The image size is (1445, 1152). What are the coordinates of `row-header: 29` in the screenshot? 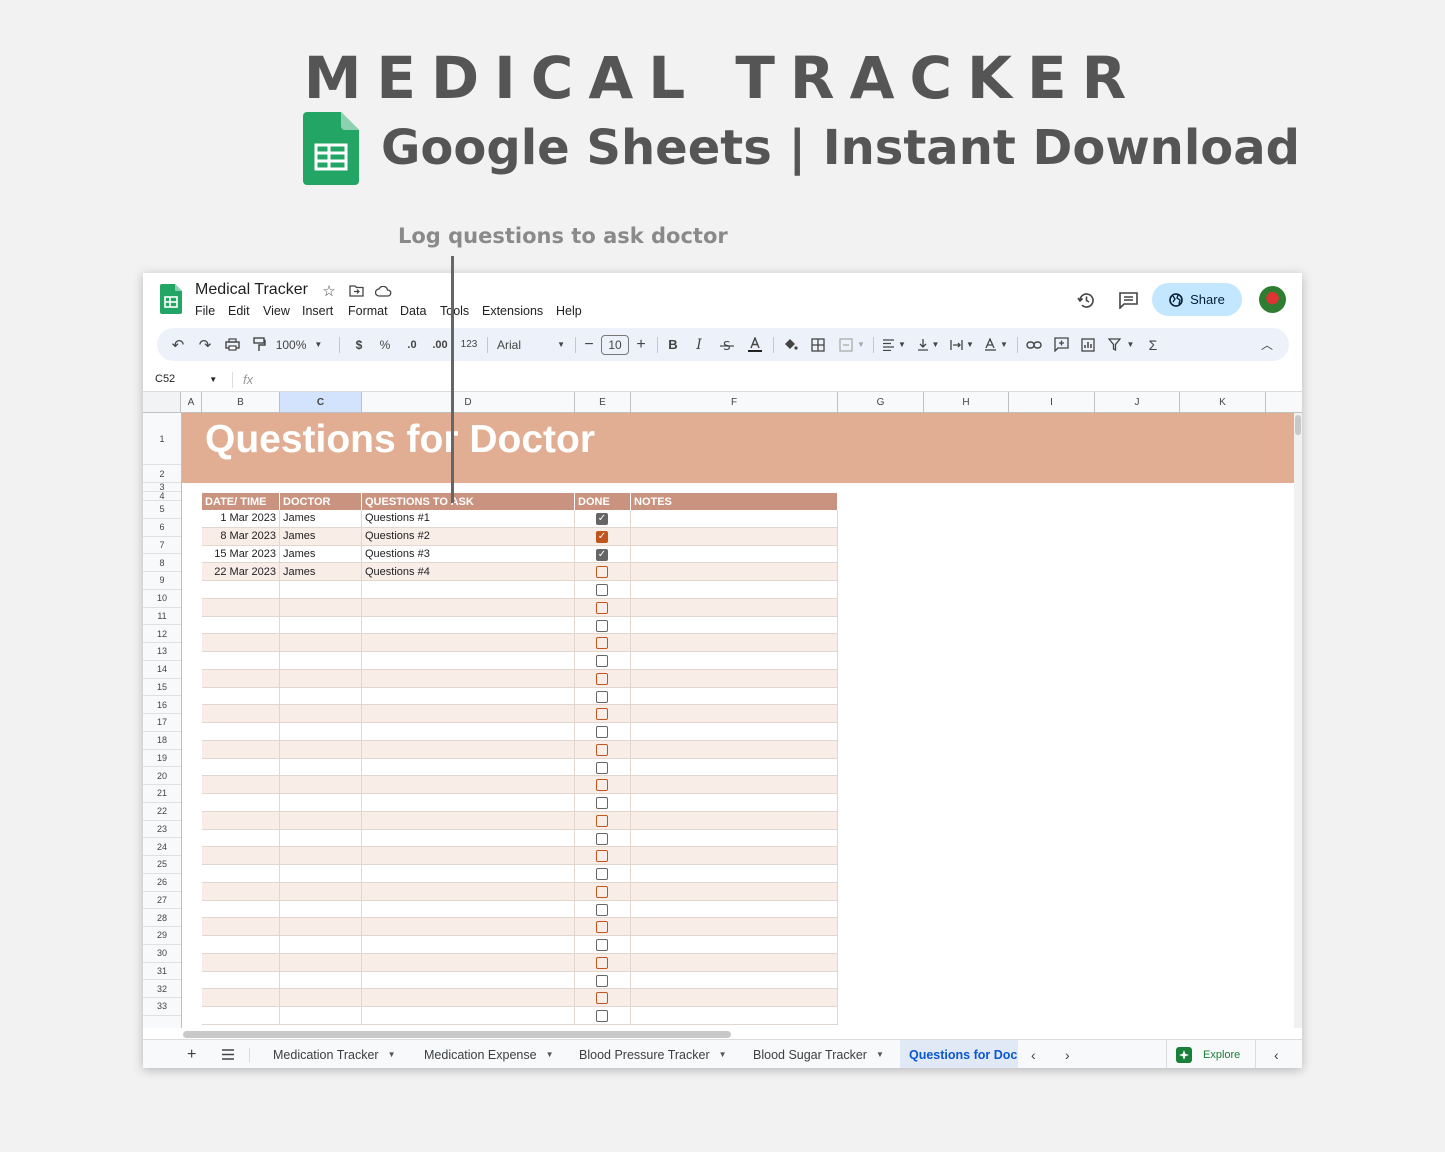 It's located at (162, 936).